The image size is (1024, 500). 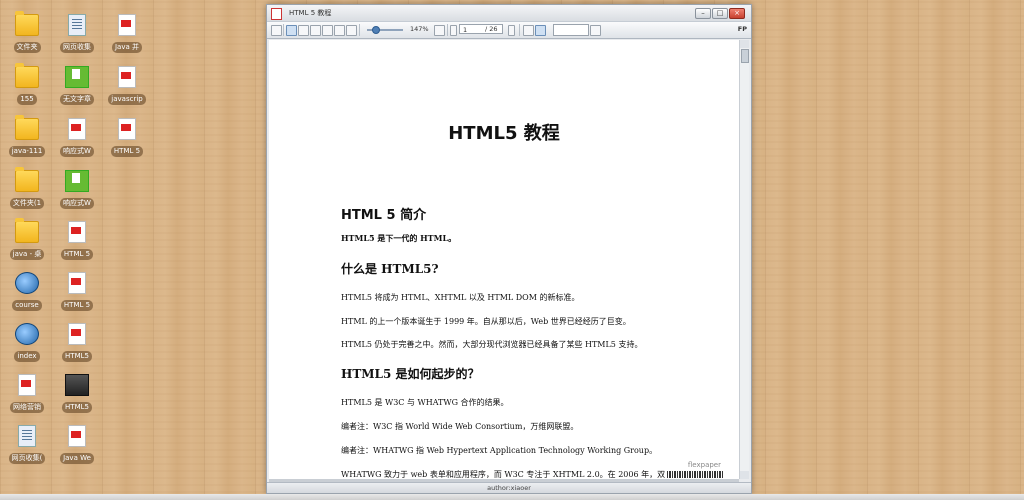 What do you see at coordinates (745, 56) in the screenshot?
I see `scrollbar-thumb` at bounding box center [745, 56].